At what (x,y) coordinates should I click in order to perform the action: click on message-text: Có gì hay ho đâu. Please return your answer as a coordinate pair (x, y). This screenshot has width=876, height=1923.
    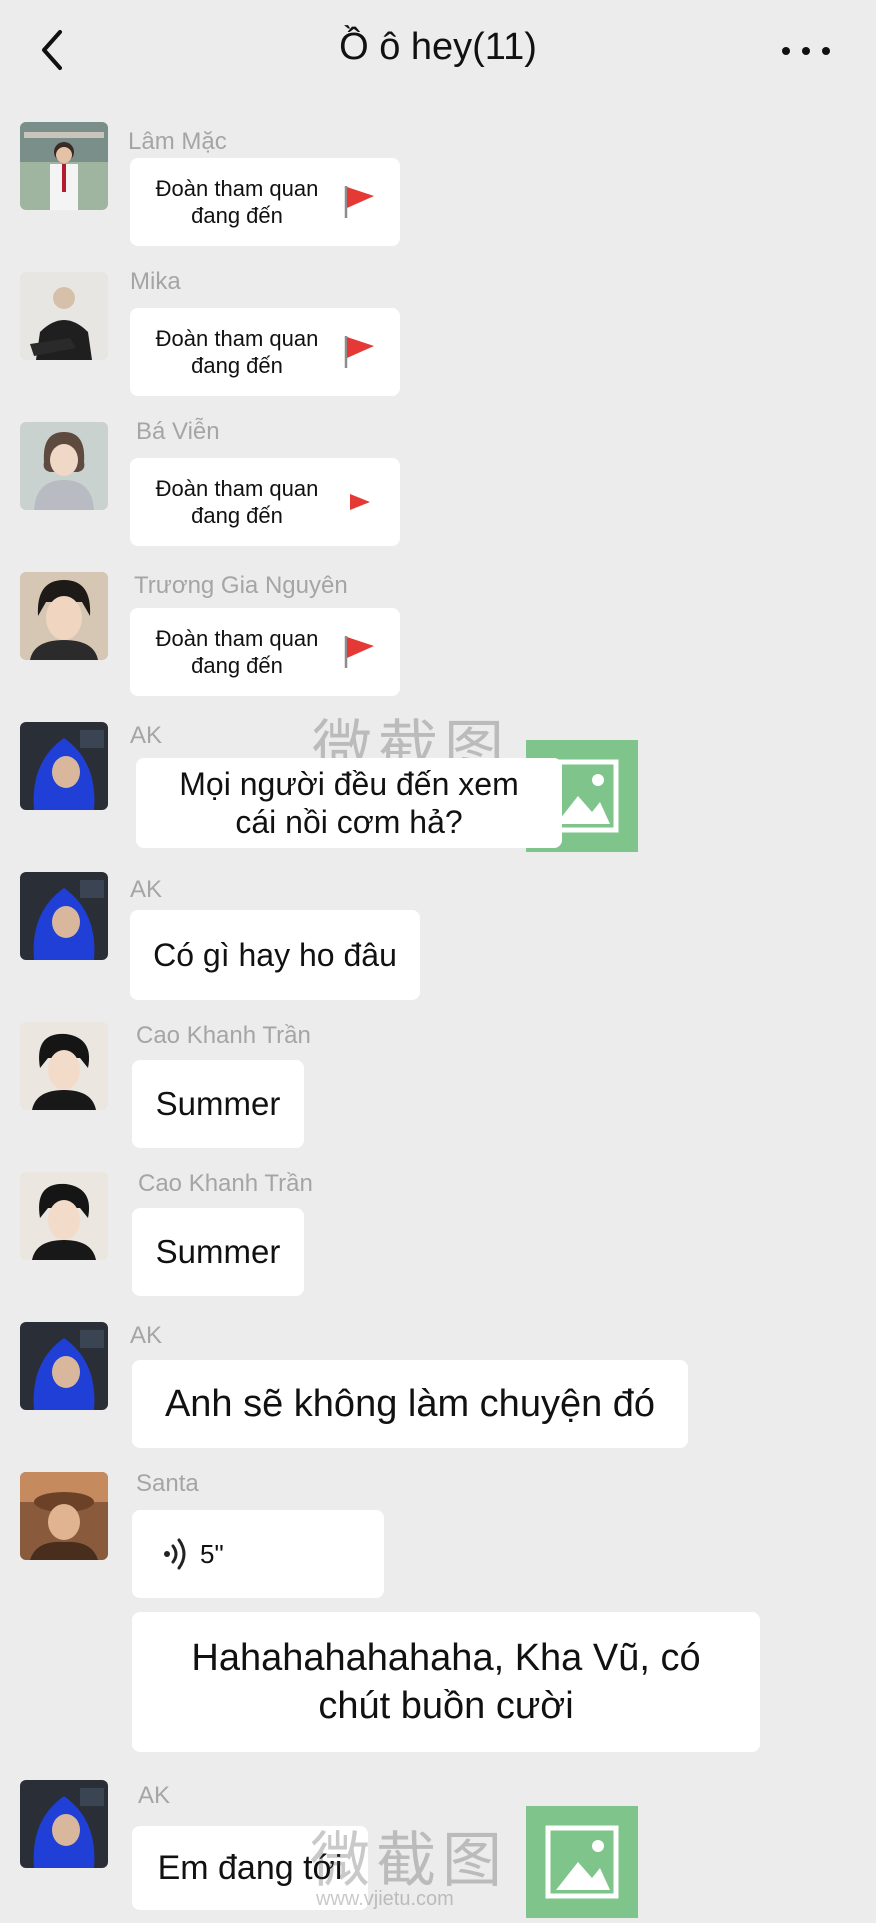
    Looking at the image, I should click on (275, 955).